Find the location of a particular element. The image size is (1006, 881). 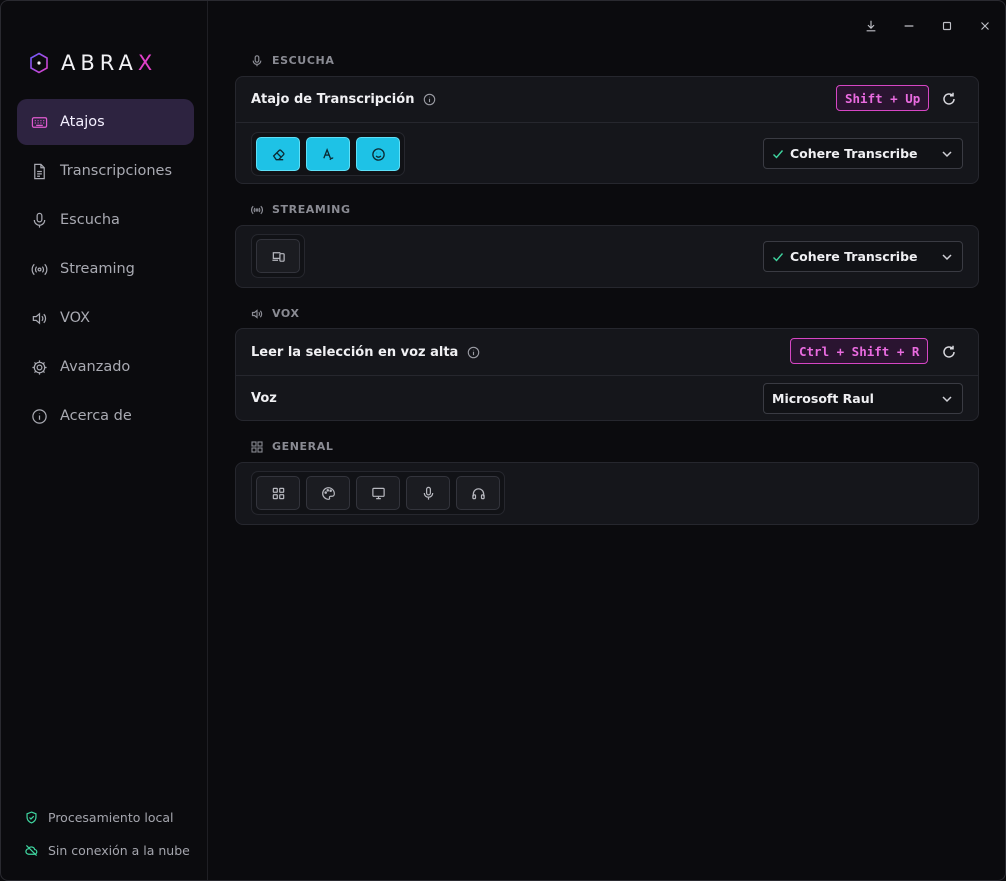

eraser-mode-button is located at coordinates (278, 154).